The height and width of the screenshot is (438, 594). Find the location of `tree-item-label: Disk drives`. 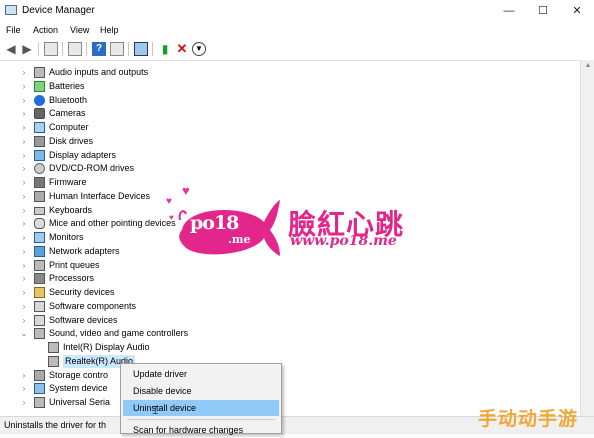

tree-item-label: Disk drives is located at coordinates (71, 140).